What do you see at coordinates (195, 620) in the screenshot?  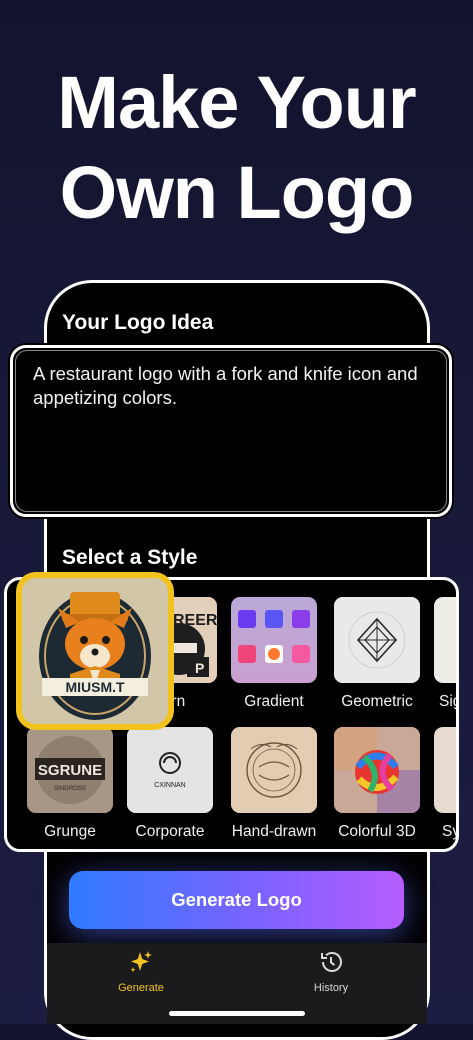 I see `modern-tile-text: REER` at bounding box center [195, 620].